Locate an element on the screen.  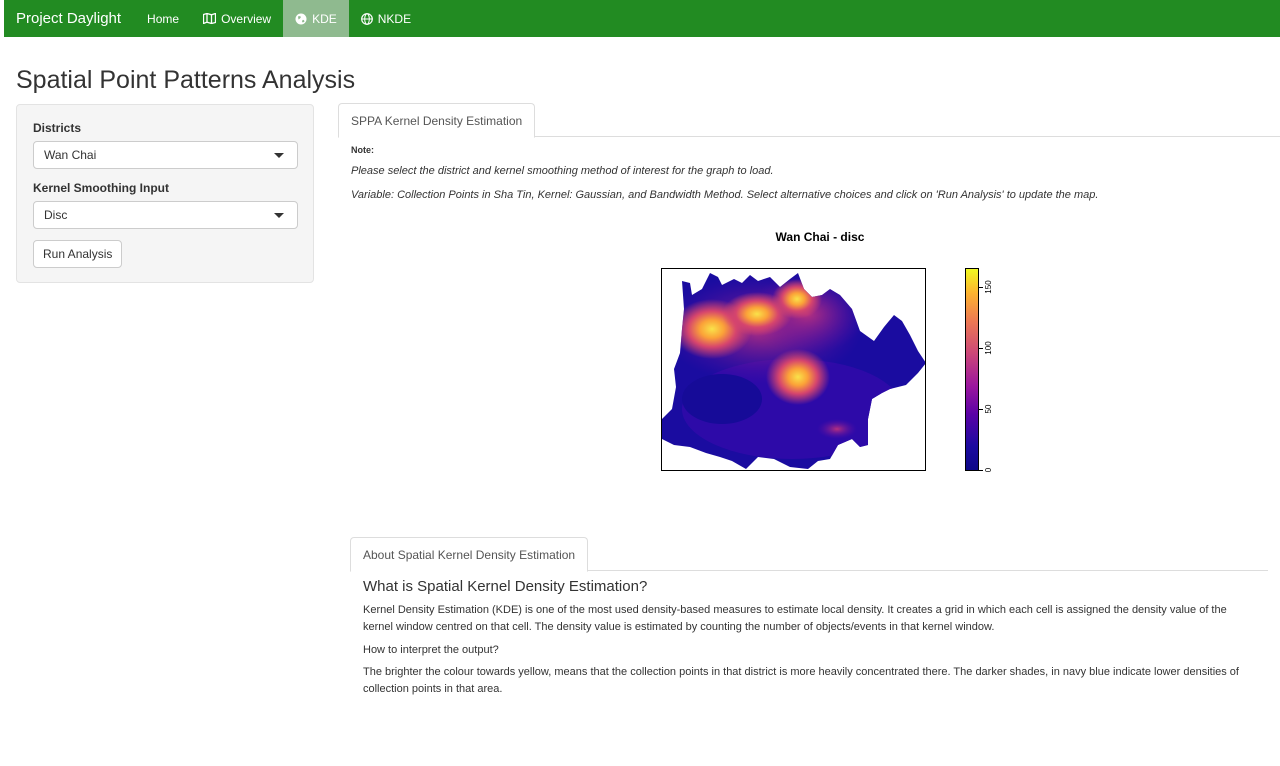
districts-select: Wan Chai is located at coordinates (165, 155).